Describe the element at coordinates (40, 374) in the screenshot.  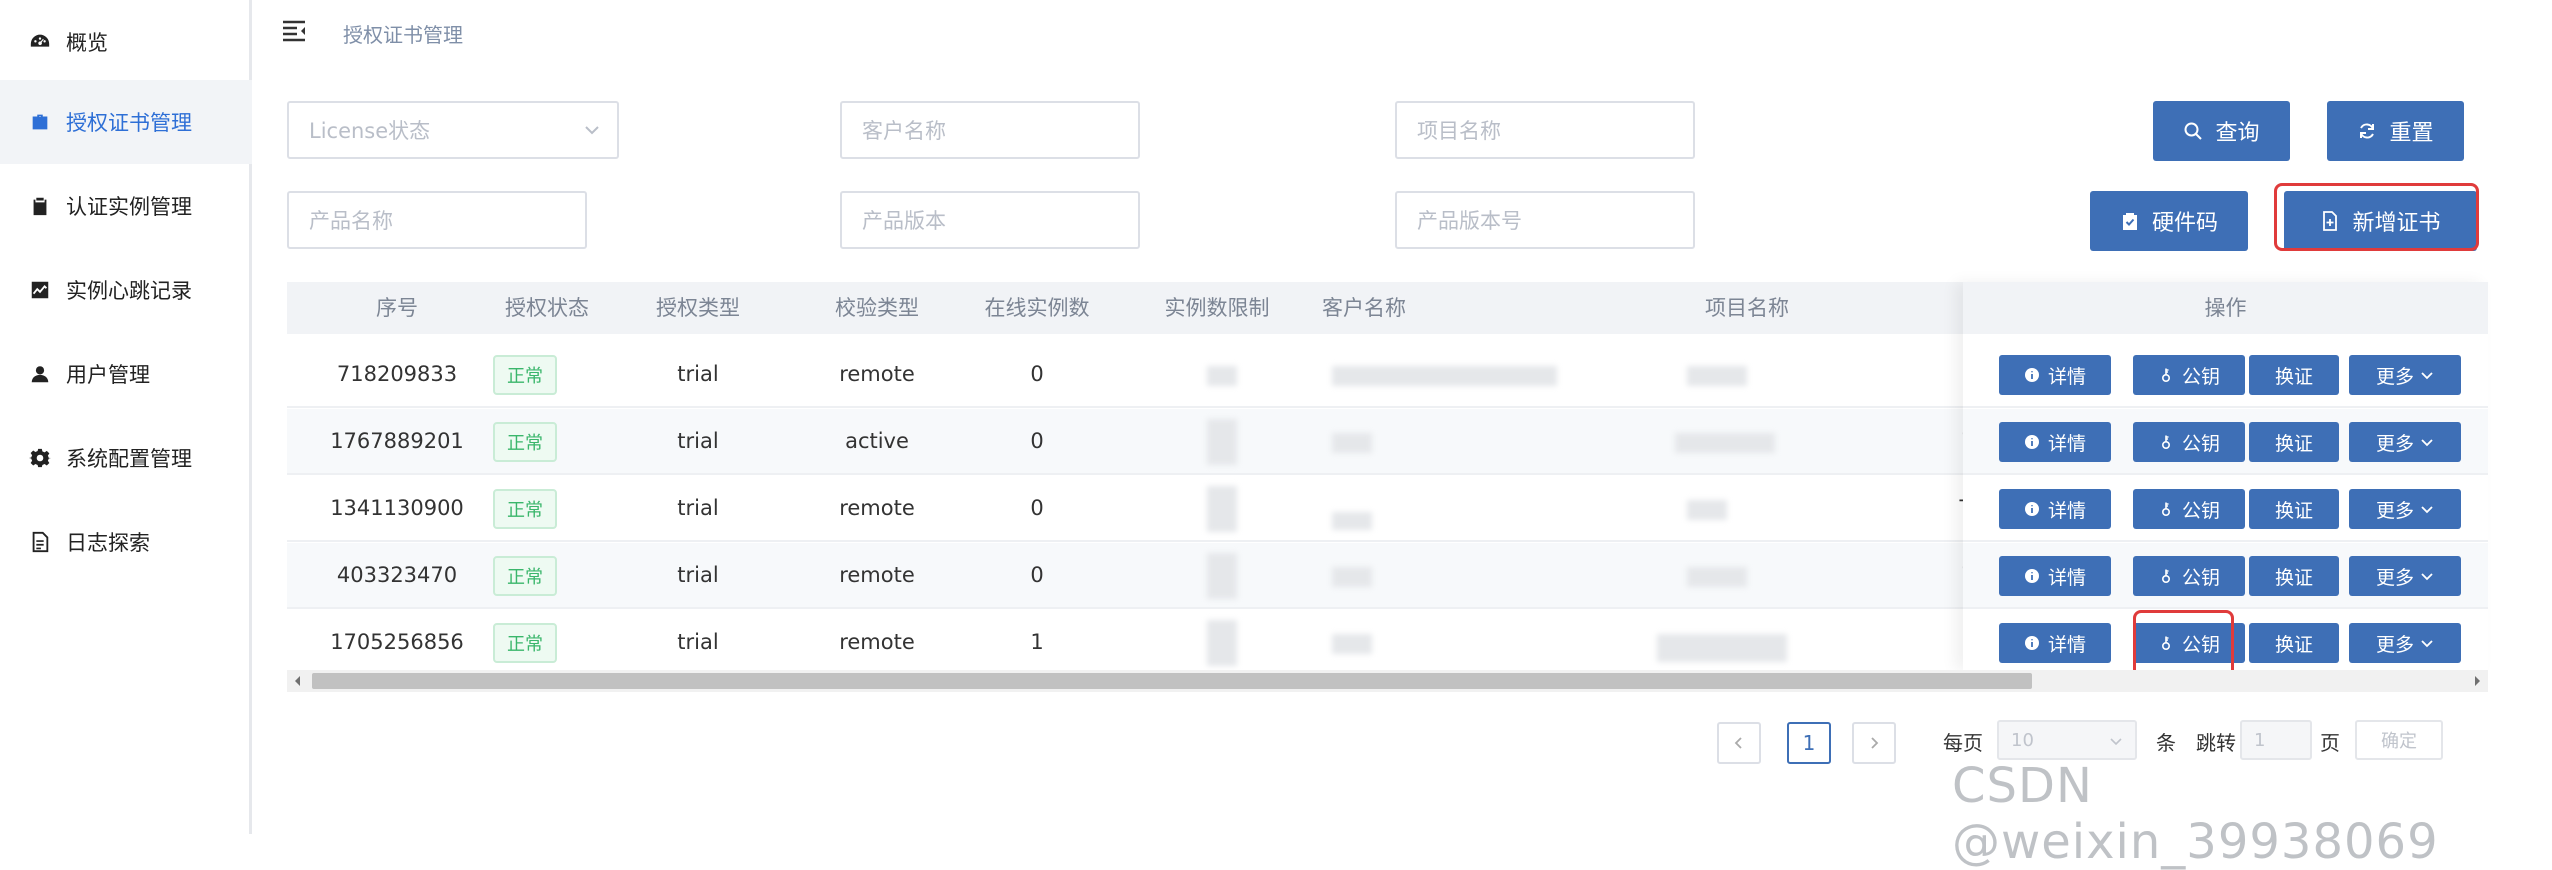
I see `user-icon` at that location.